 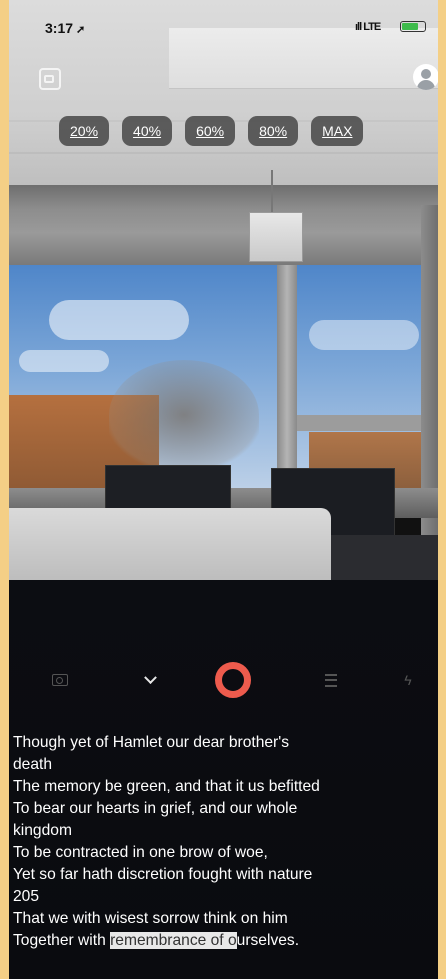 I want to click on zoom-20-button: 20%, so click(x=84, y=131).